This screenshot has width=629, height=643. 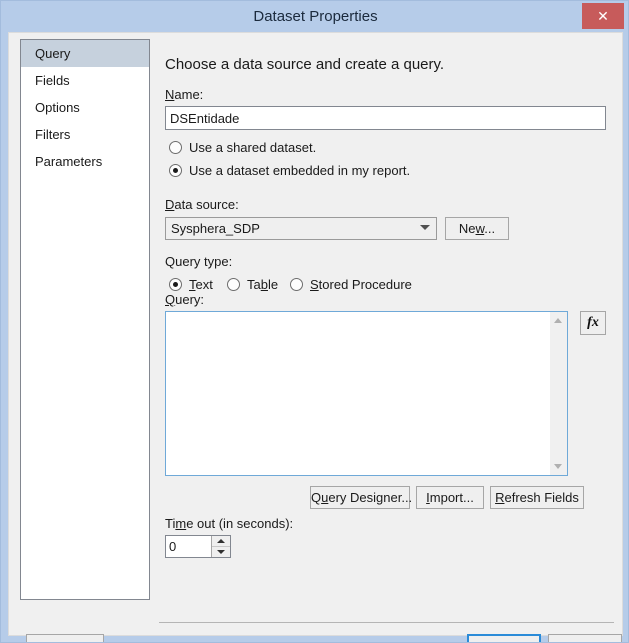 I want to click on timeout-stepper-buttons, so click(x=220, y=546).